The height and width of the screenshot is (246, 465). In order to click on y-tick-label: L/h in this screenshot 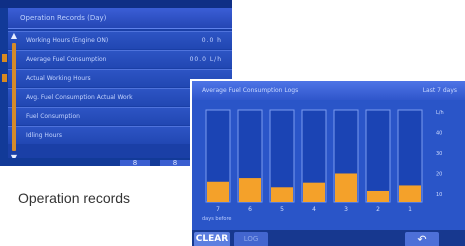, I will do `click(440, 113)`.